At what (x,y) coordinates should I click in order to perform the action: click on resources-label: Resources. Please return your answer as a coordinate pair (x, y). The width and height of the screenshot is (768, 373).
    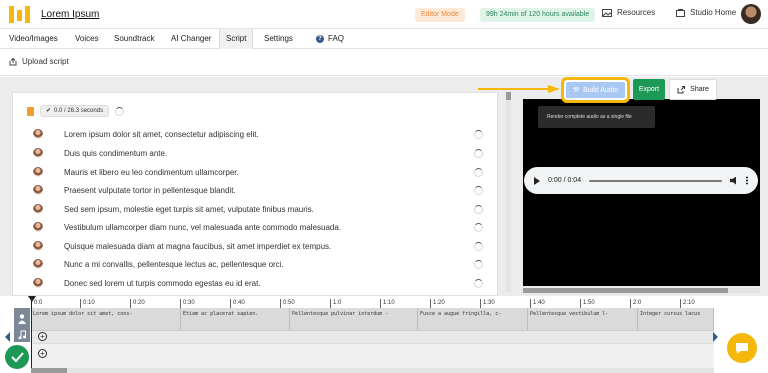
    Looking at the image, I should click on (636, 12).